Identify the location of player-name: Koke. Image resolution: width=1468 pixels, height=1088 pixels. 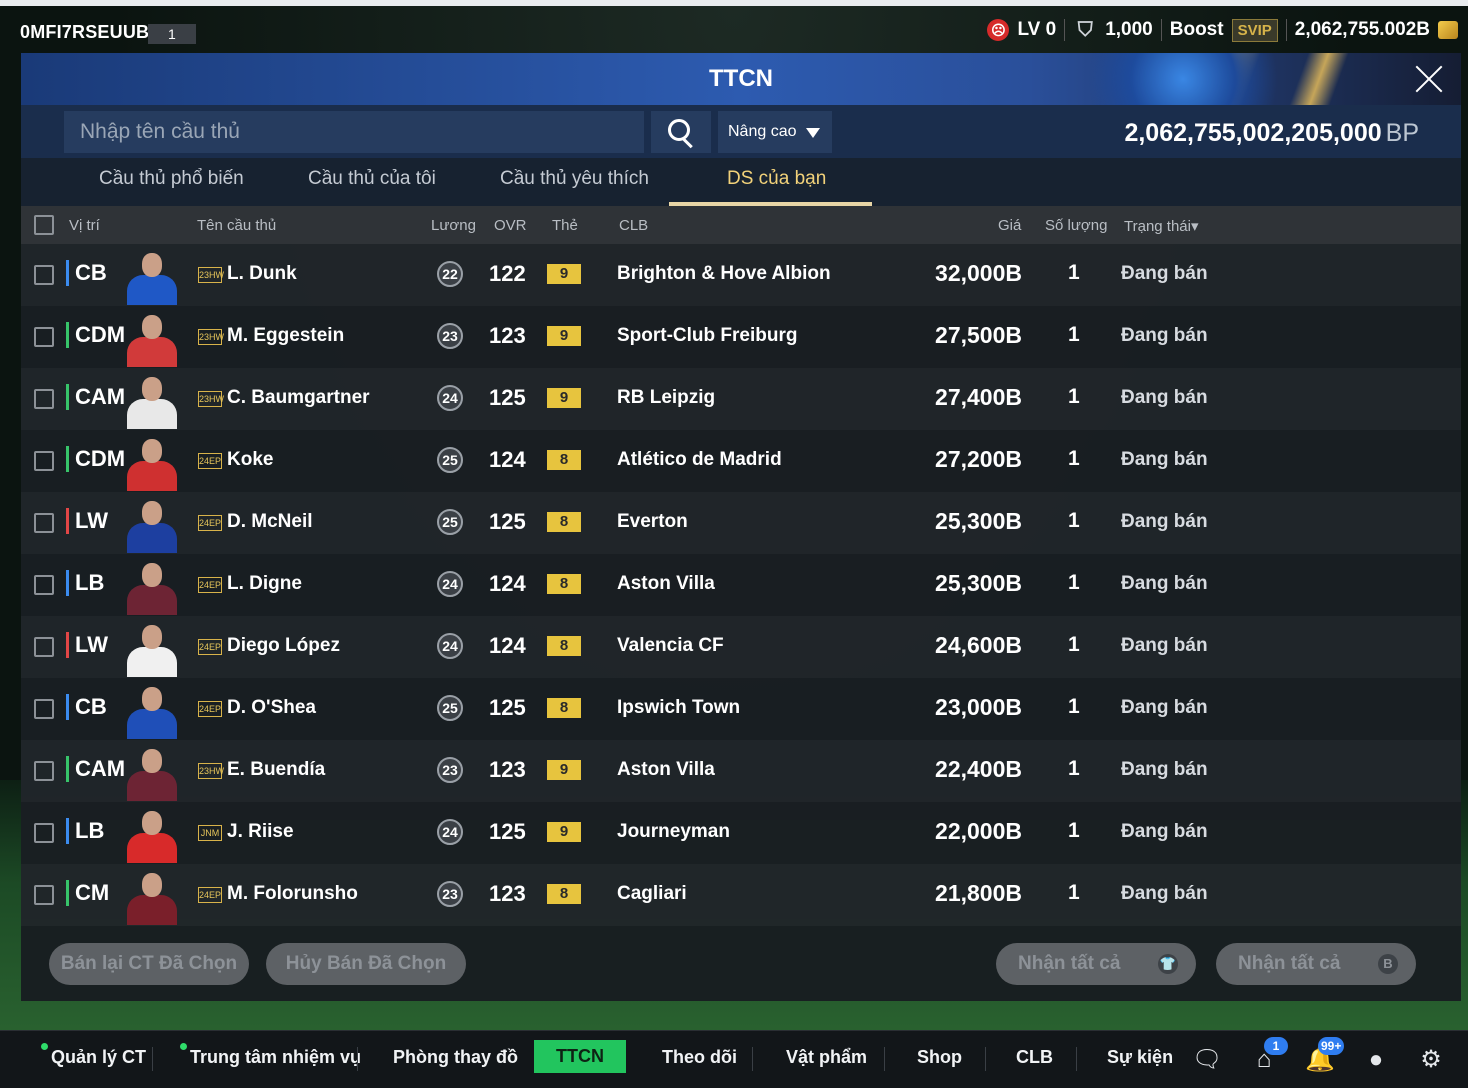
(250, 460).